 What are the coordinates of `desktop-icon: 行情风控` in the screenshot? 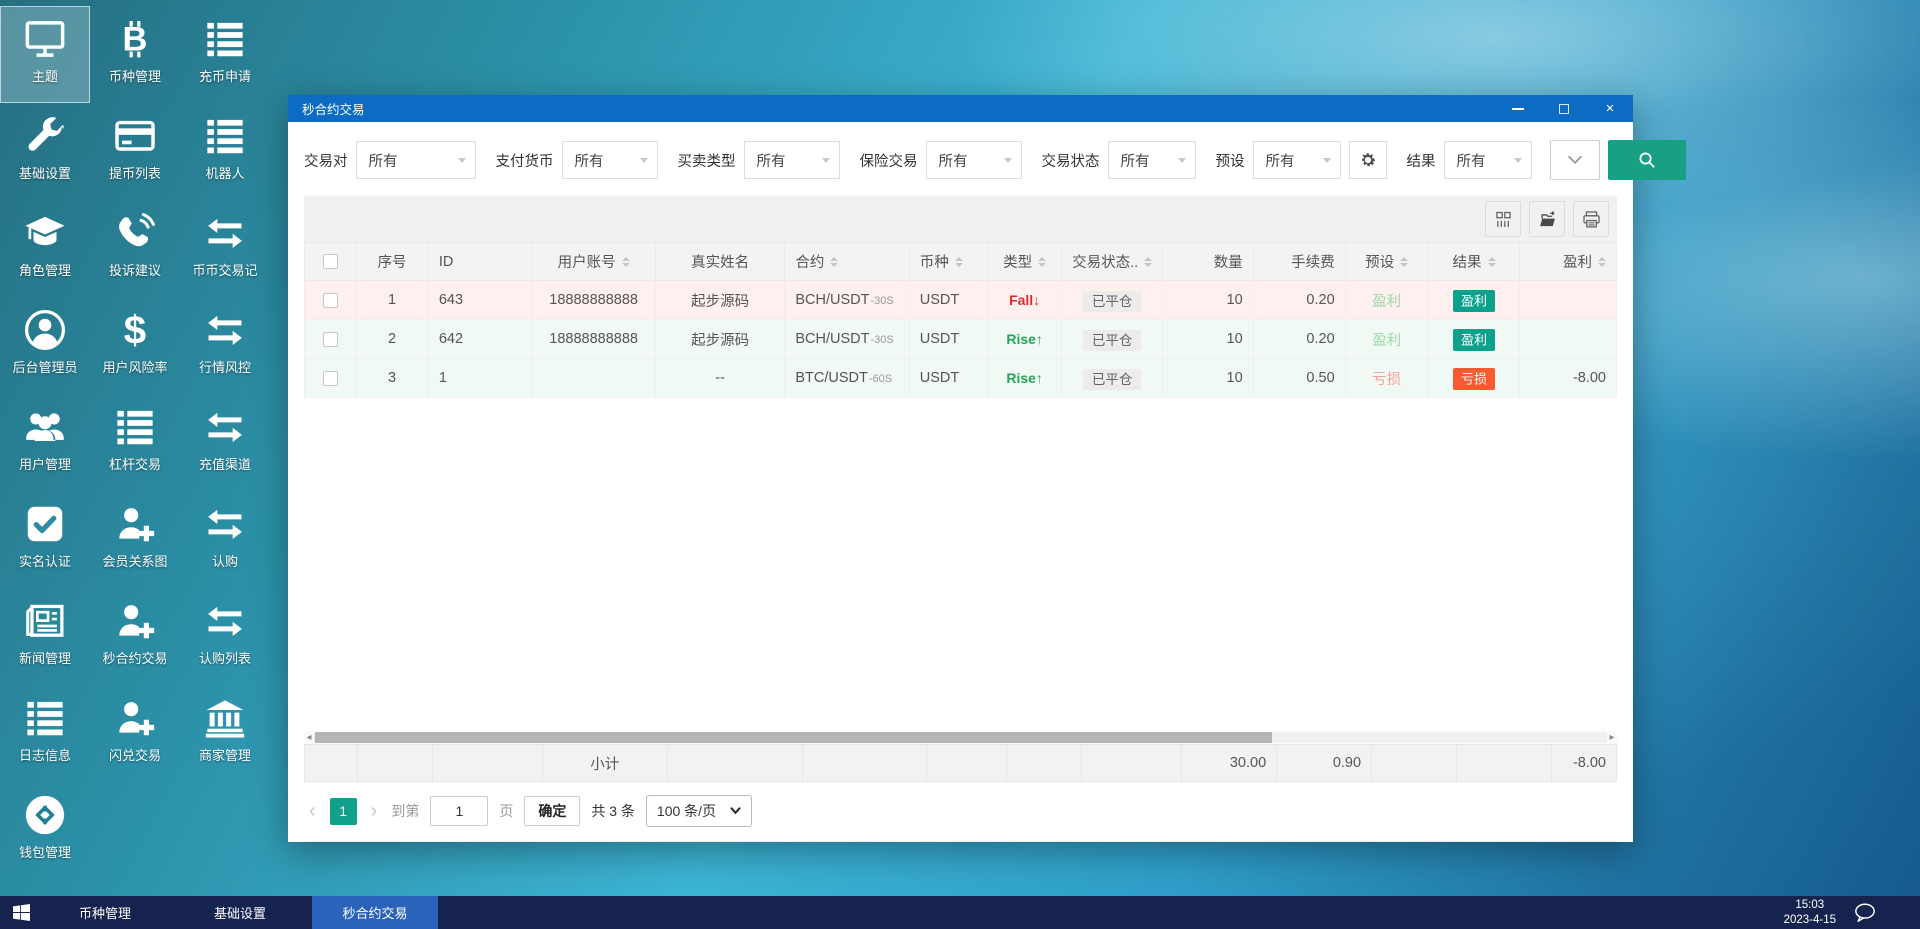 It's located at (225, 345).